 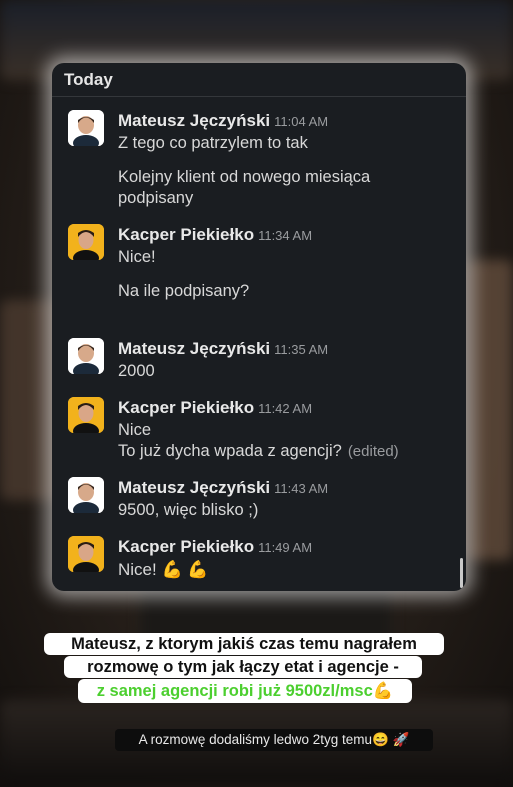 What do you see at coordinates (213, 143) in the screenshot?
I see `message-text: Z tego co patrzylem to tak` at bounding box center [213, 143].